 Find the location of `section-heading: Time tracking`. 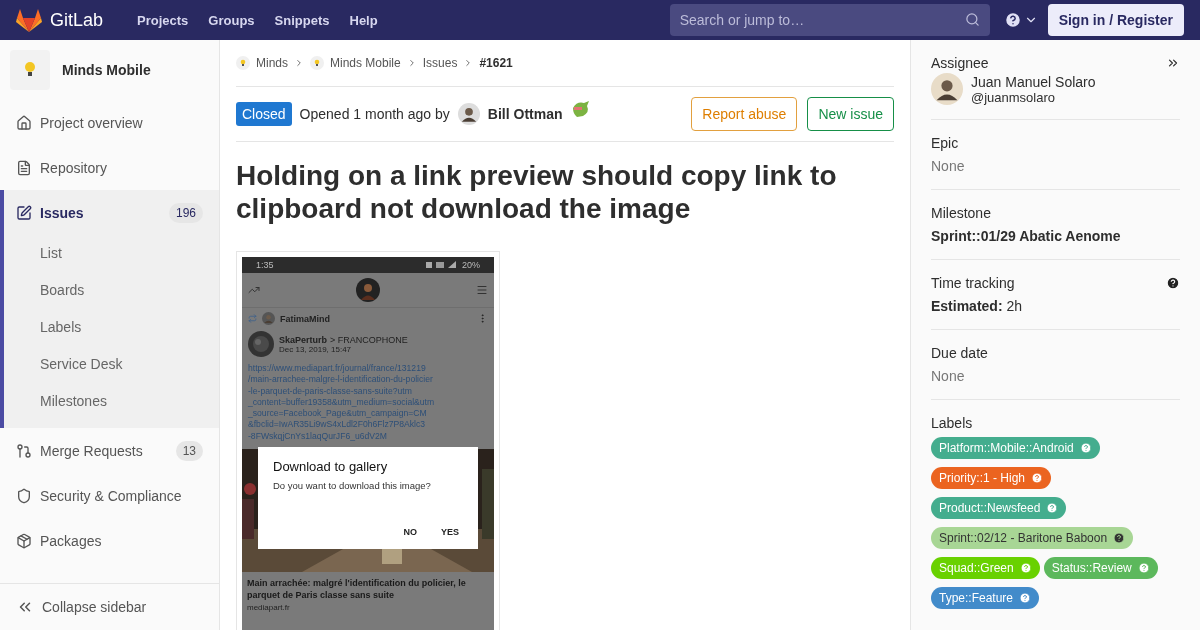

section-heading: Time tracking is located at coordinates (973, 283).